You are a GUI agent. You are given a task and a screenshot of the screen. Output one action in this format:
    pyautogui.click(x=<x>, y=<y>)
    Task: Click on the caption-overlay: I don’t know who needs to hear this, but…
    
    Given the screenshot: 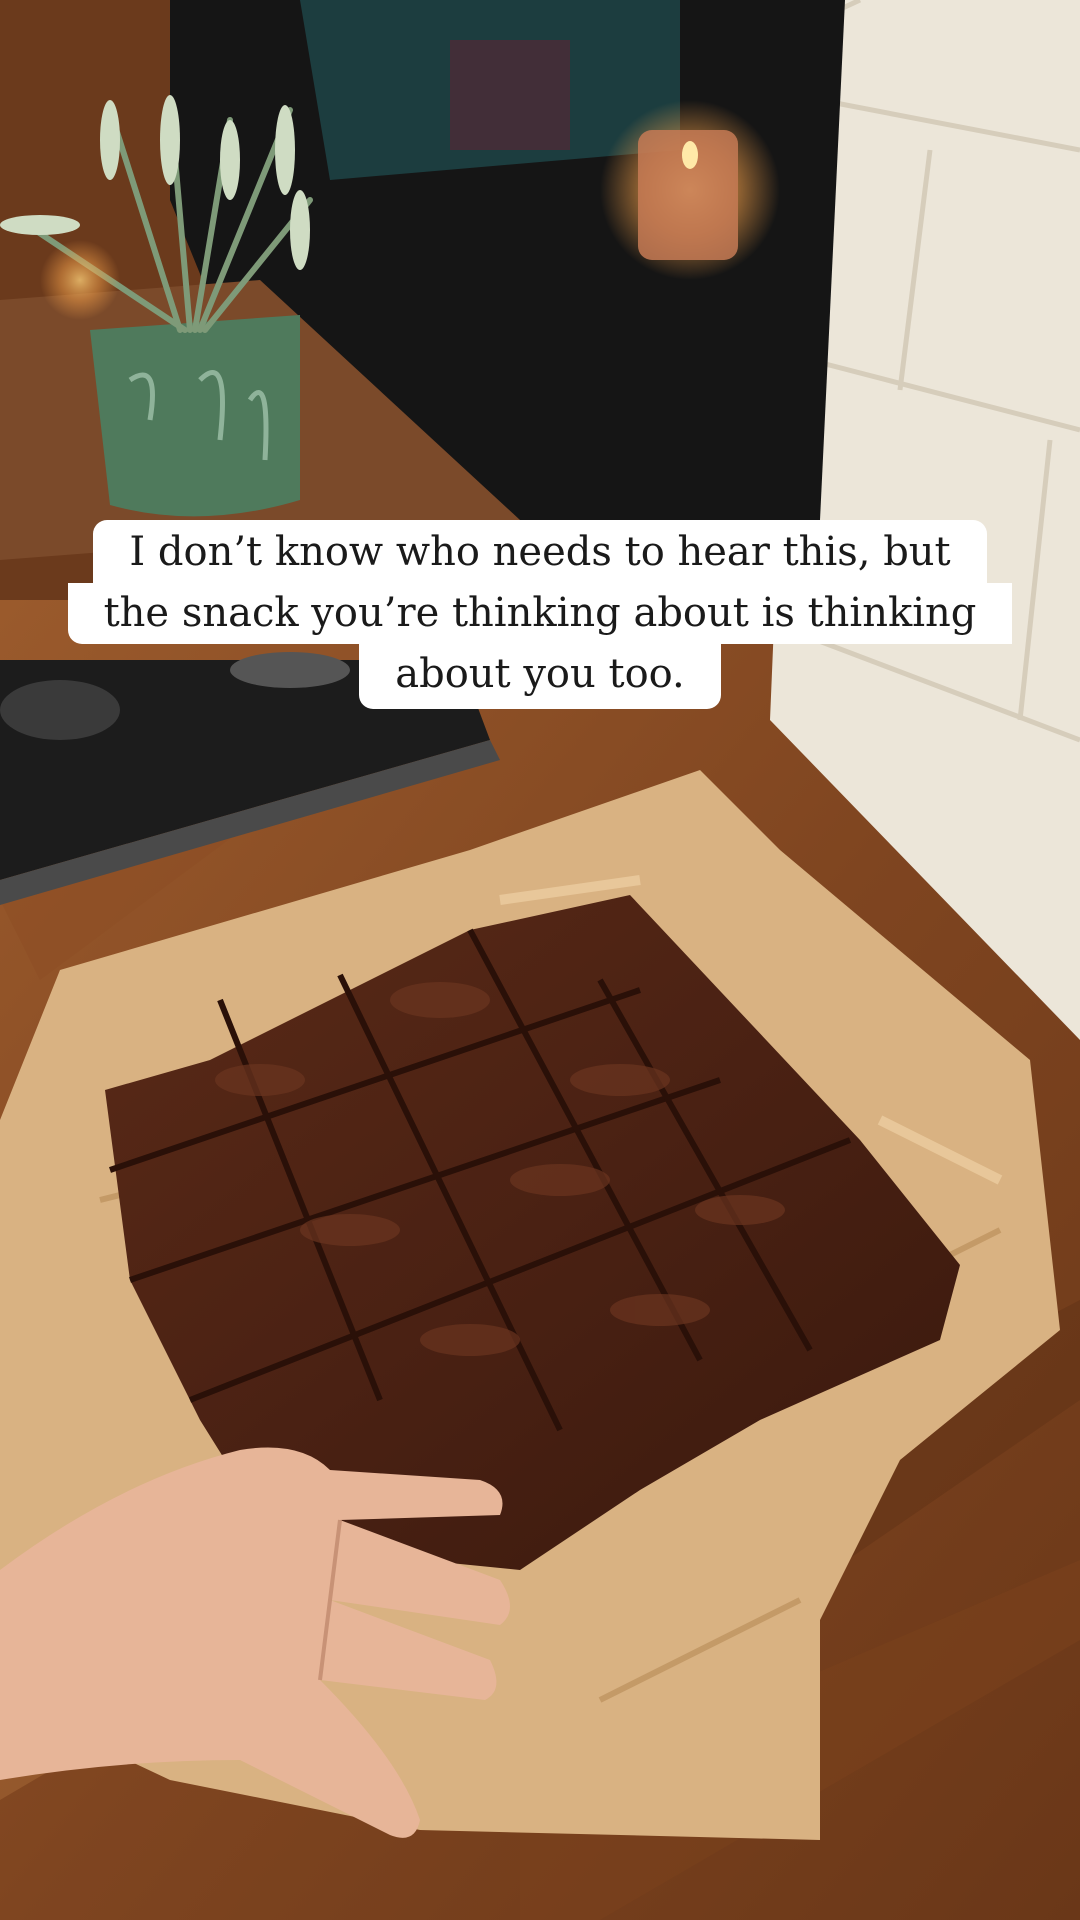 What is the action you would take?
    pyautogui.click(x=540, y=614)
    